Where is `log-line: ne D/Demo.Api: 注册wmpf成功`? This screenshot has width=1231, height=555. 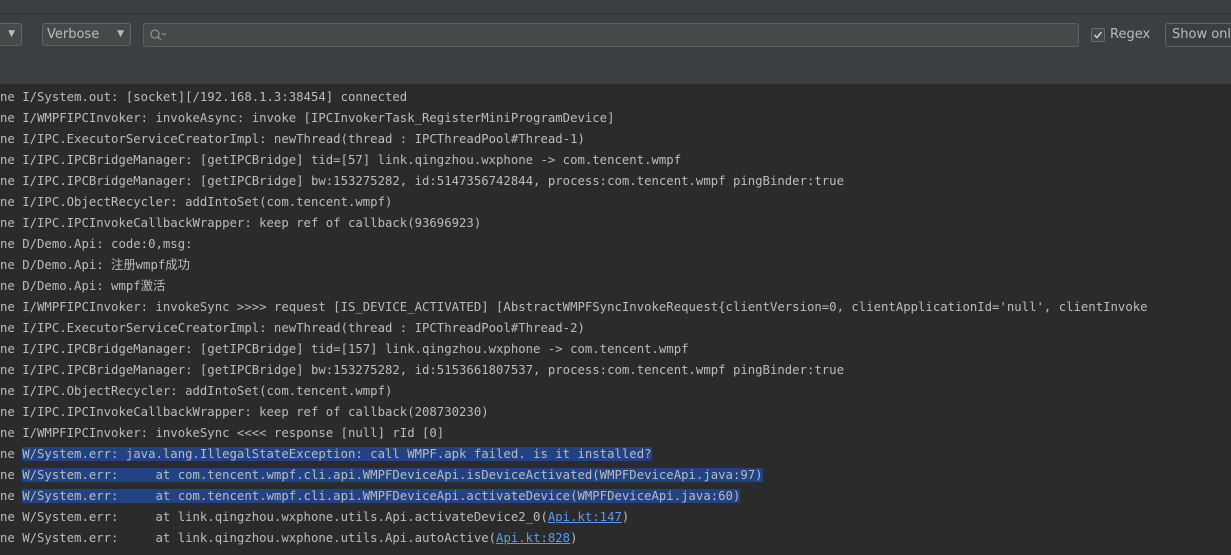 log-line: ne D/Demo.Api: 注册wmpf成功 is located at coordinates (95, 265).